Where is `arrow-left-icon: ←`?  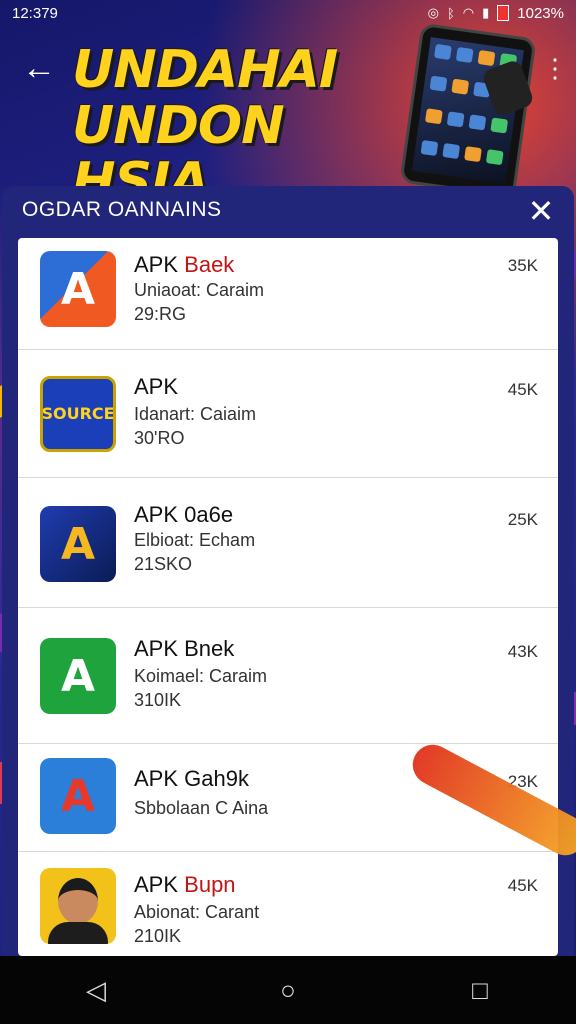
arrow-left-icon: ← is located at coordinates (42, 68).